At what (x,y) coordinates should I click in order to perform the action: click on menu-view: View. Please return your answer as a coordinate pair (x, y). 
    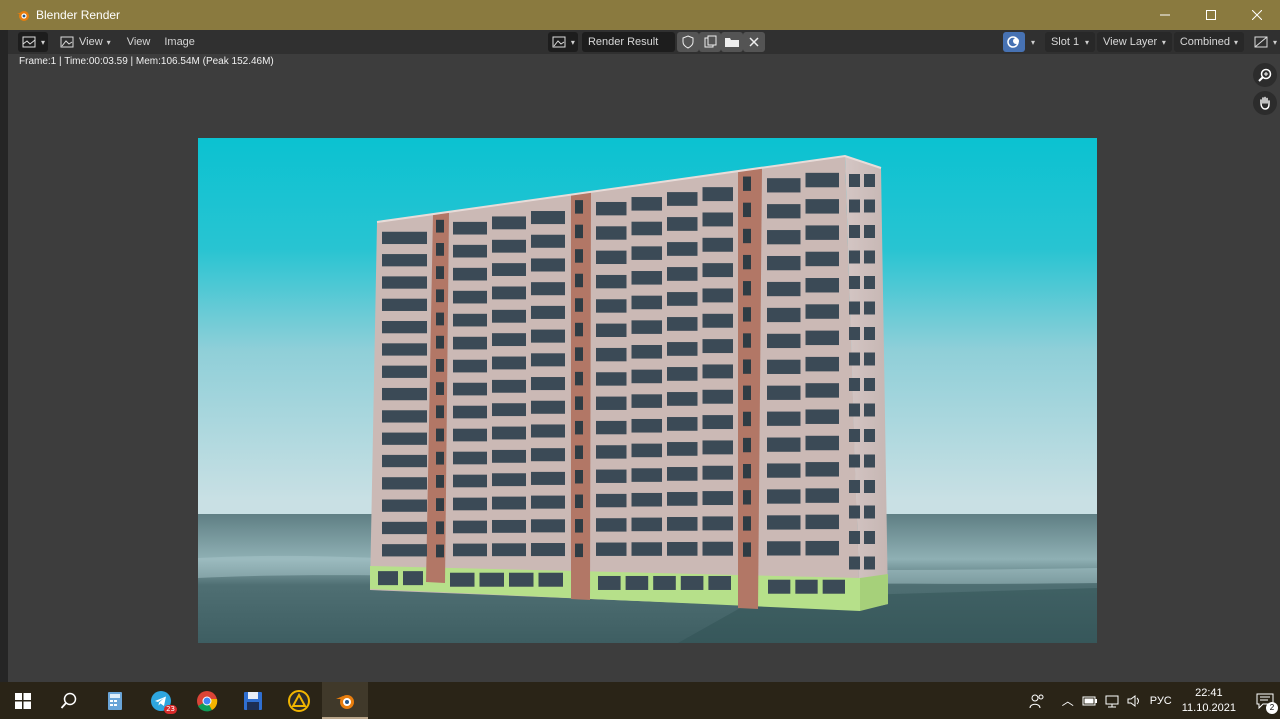
    Looking at the image, I should click on (139, 42).